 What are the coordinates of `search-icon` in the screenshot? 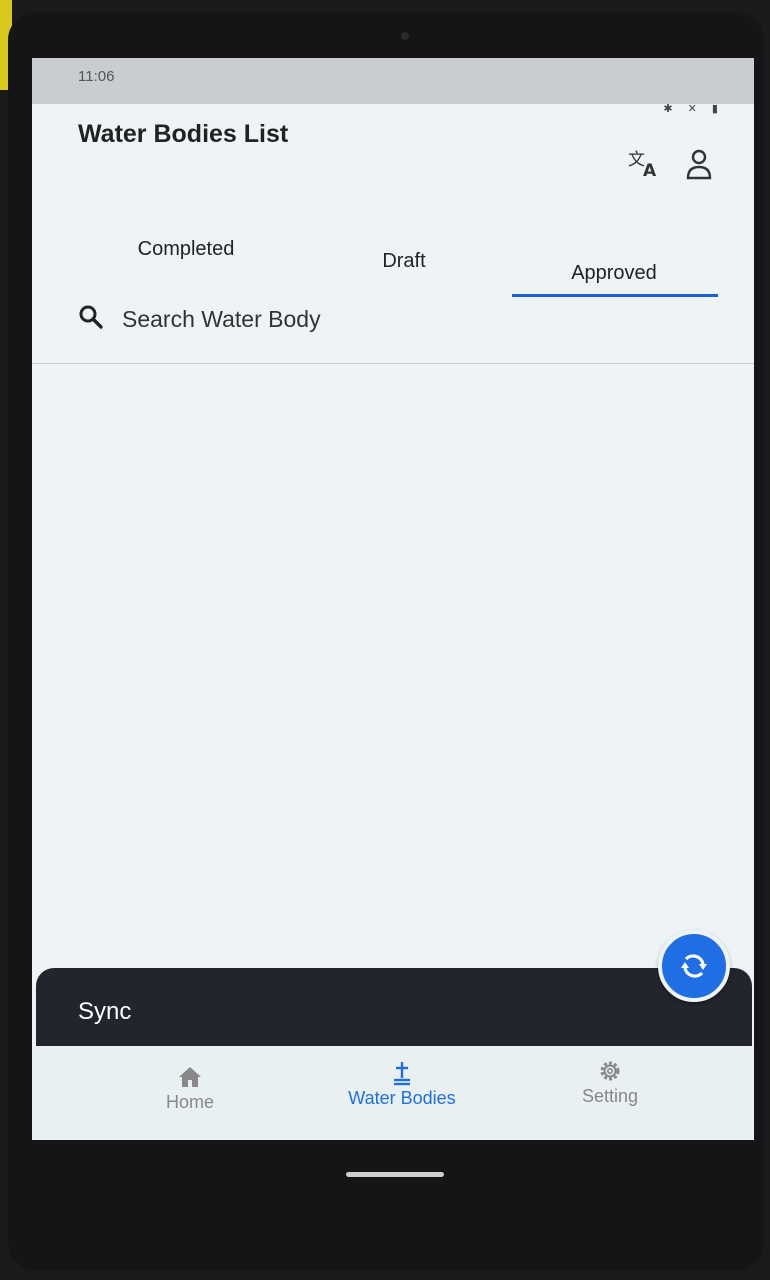 It's located at (91, 317).